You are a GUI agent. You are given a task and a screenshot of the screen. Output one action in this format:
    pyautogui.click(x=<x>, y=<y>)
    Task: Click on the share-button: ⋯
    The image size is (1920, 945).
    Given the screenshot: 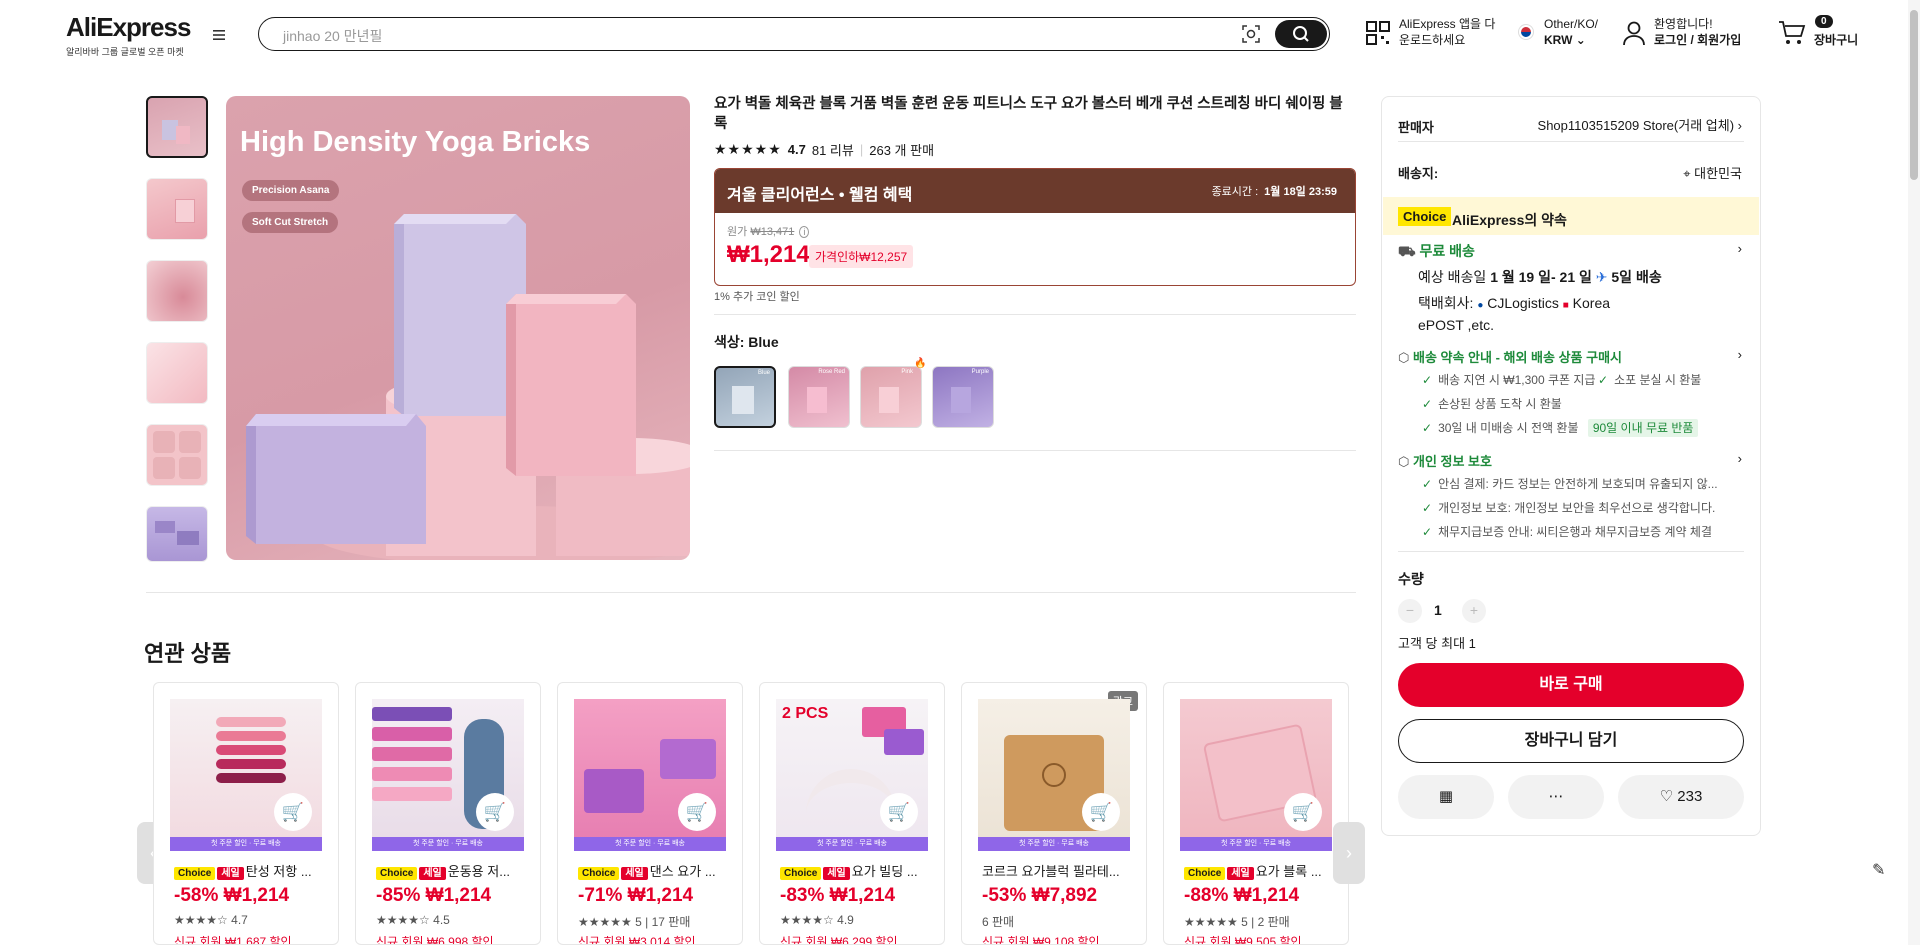 What is the action you would take?
    pyautogui.click(x=1556, y=797)
    